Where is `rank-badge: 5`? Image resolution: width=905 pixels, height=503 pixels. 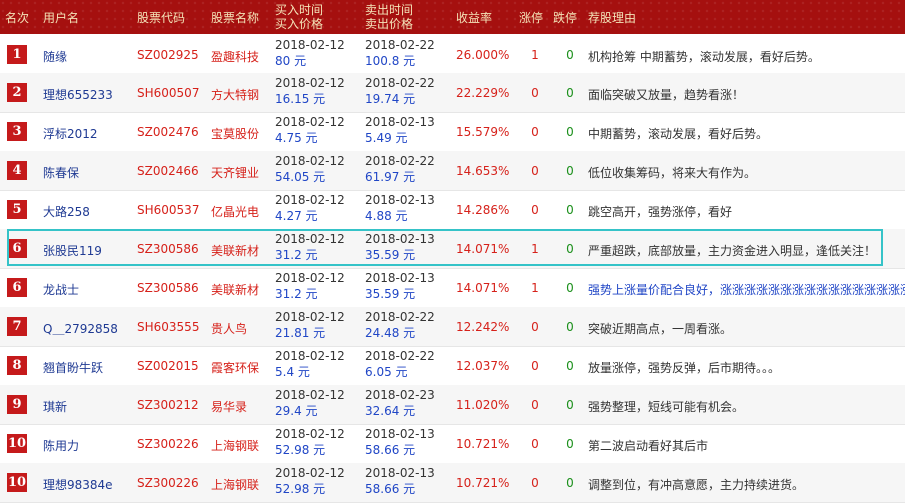
rank-badge: 5 is located at coordinates (17, 209).